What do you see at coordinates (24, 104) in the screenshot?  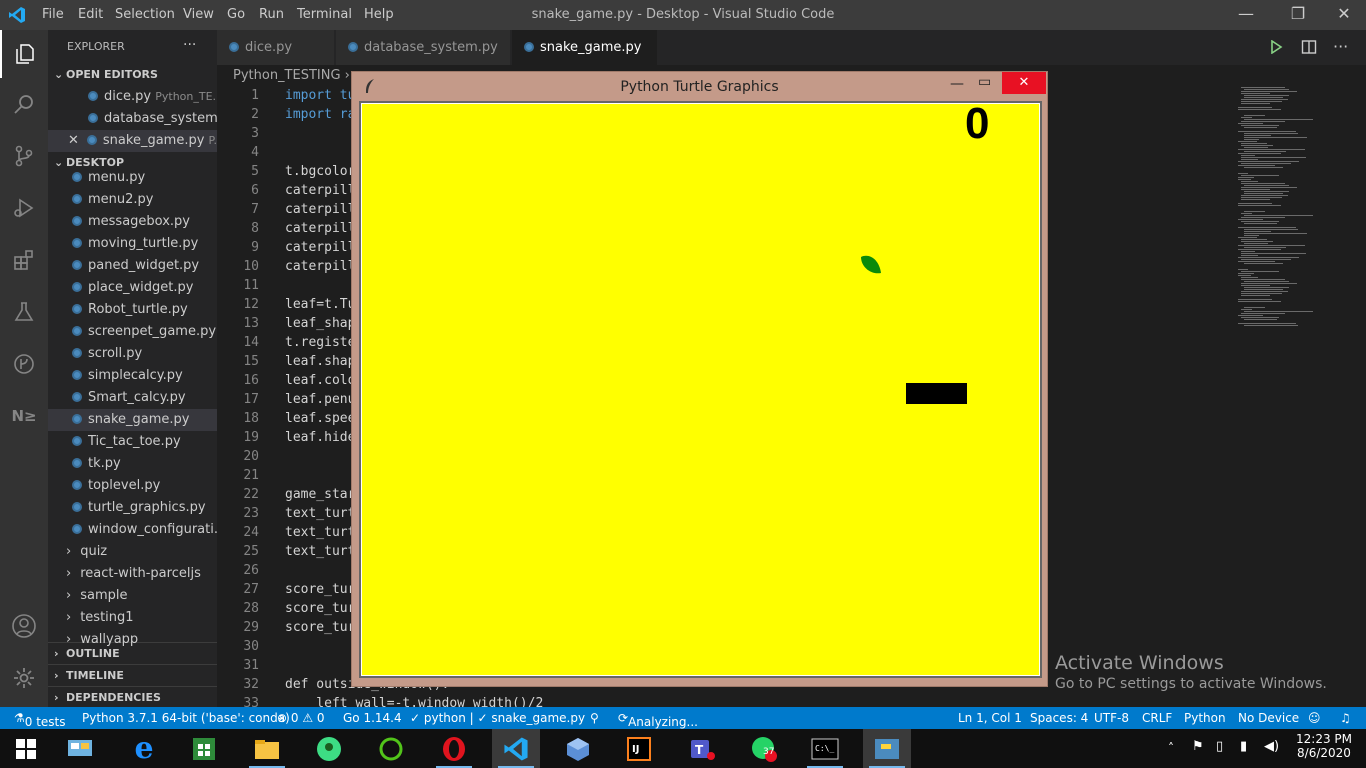 I see `search-icon` at bounding box center [24, 104].